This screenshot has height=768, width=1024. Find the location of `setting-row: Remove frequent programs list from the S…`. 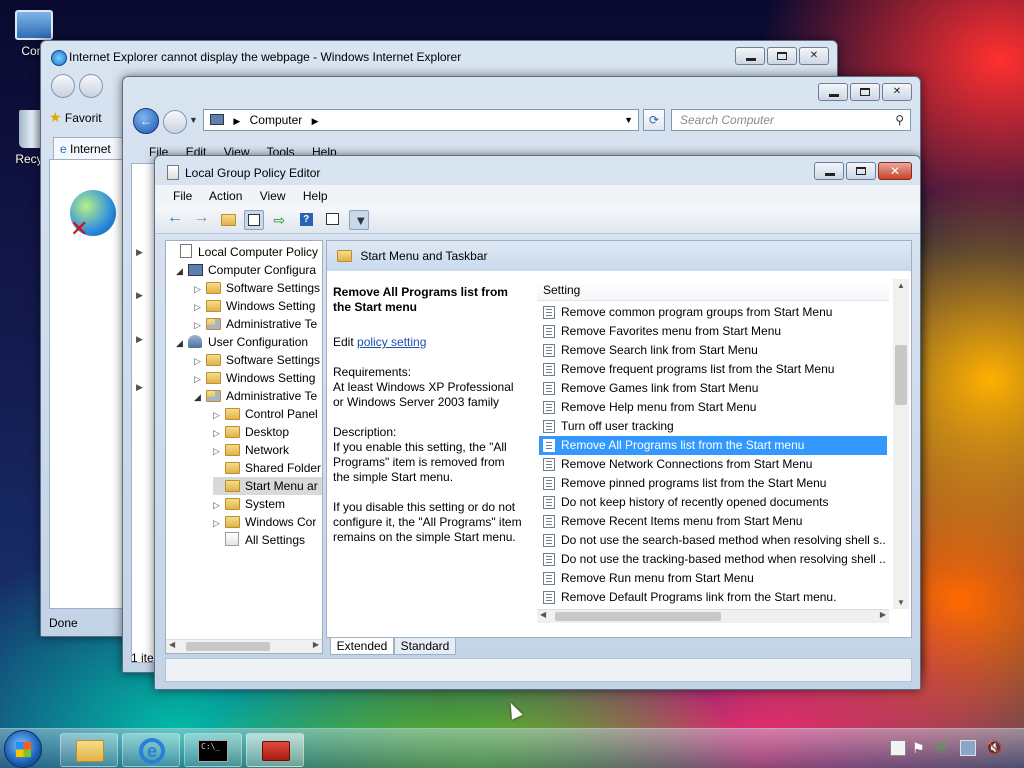

setting-row: Remove frequent programs list from the S… is located at coordinates (713, 369).